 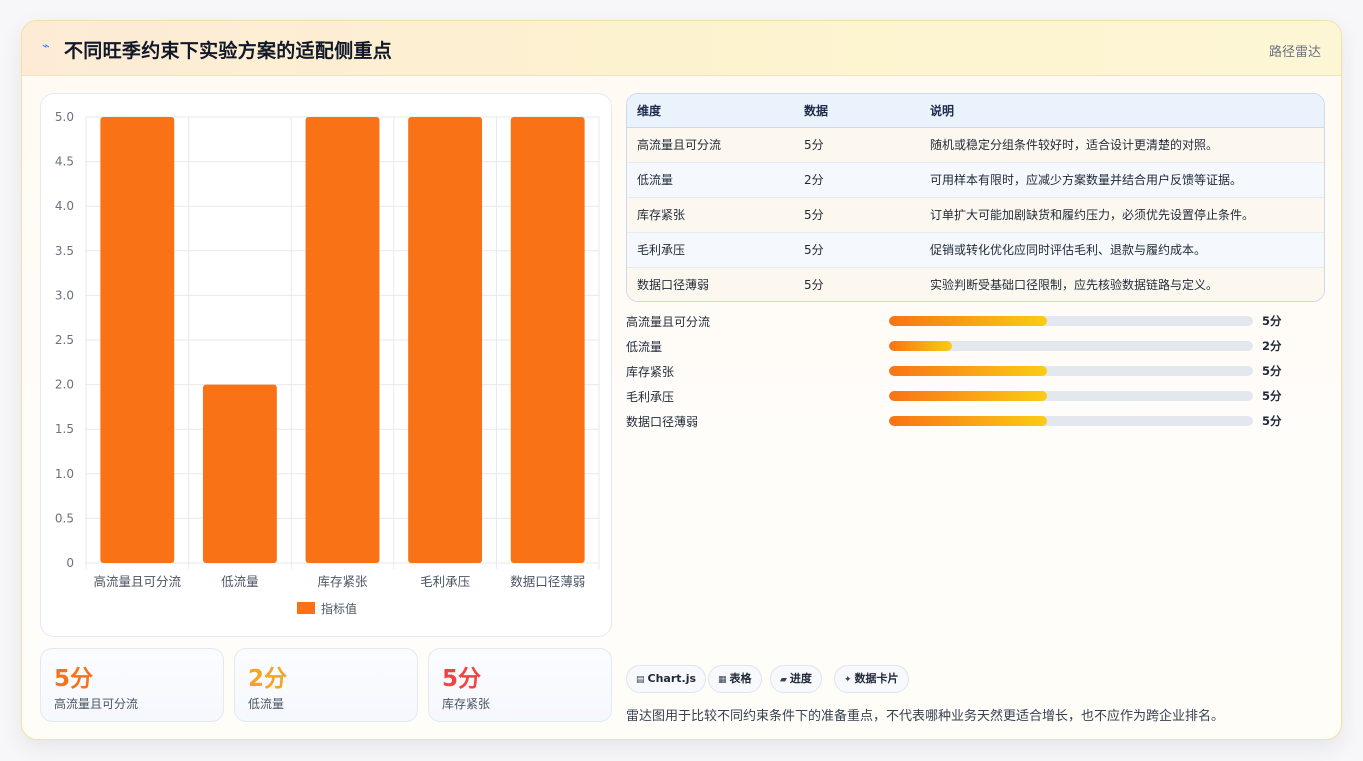 I want to click on chip-label: 进度, so click(x=800, y=678).